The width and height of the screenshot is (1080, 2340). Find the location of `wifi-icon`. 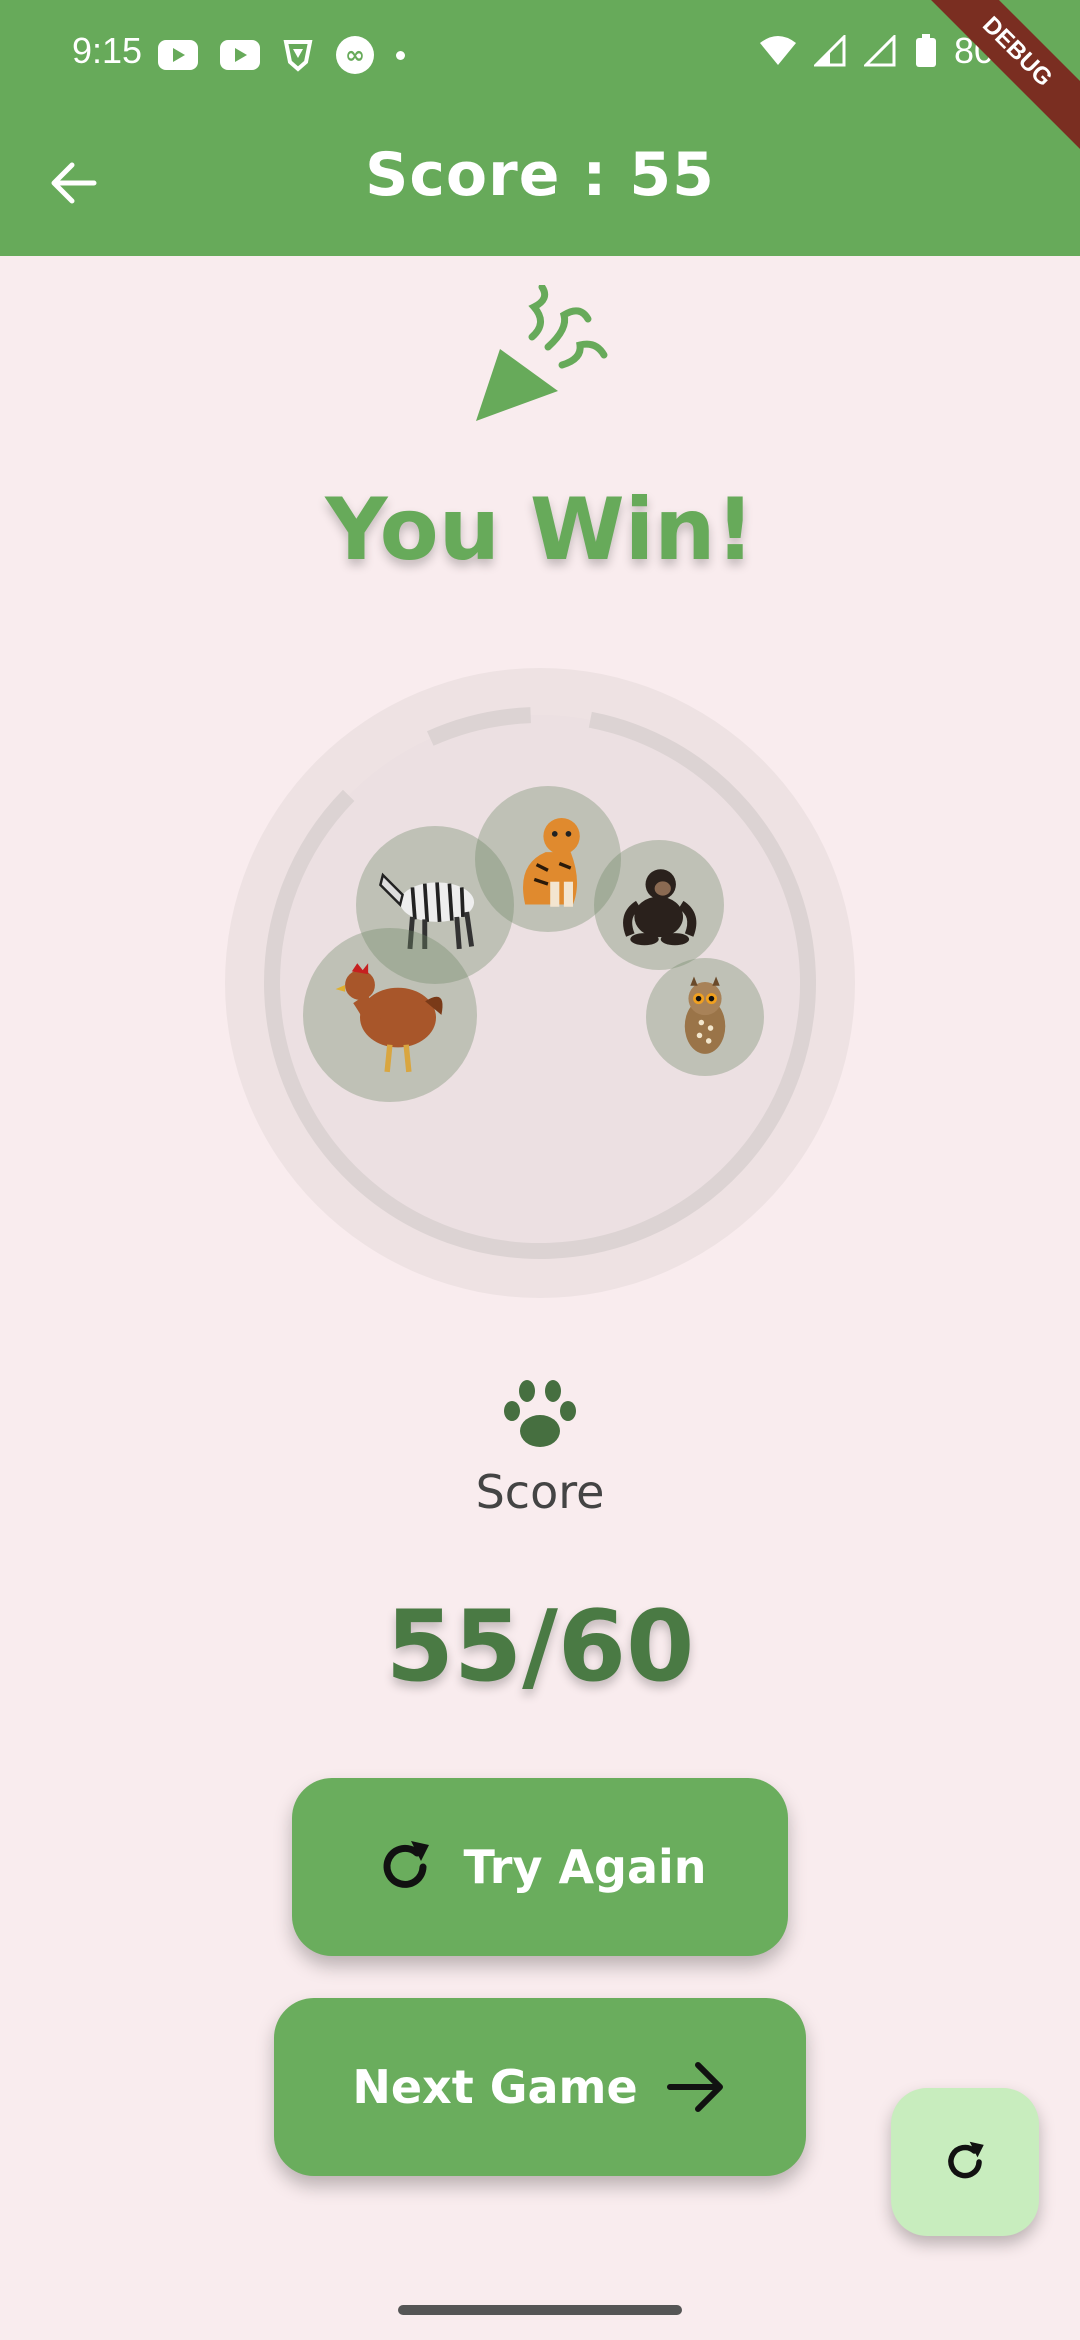

wifi-icon is located at coordinates (777, 50).